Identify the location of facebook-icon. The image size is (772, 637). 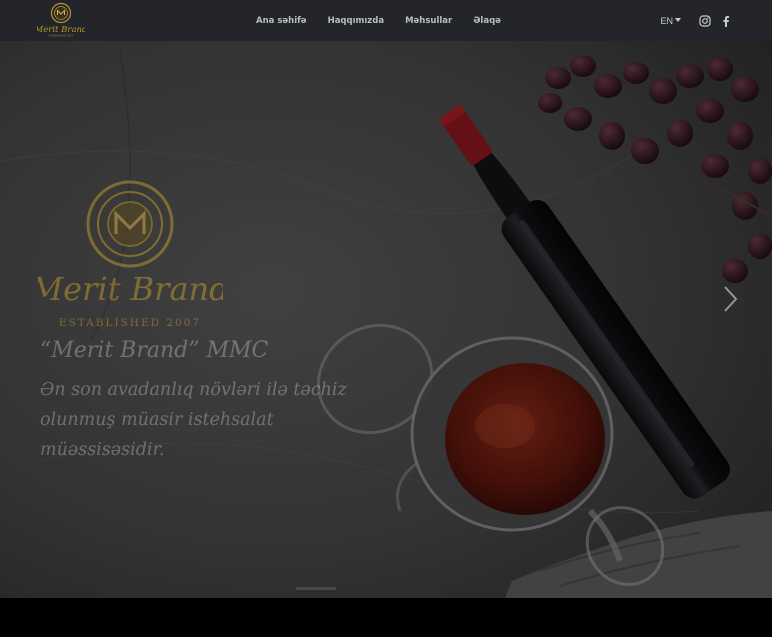
(726, 21).